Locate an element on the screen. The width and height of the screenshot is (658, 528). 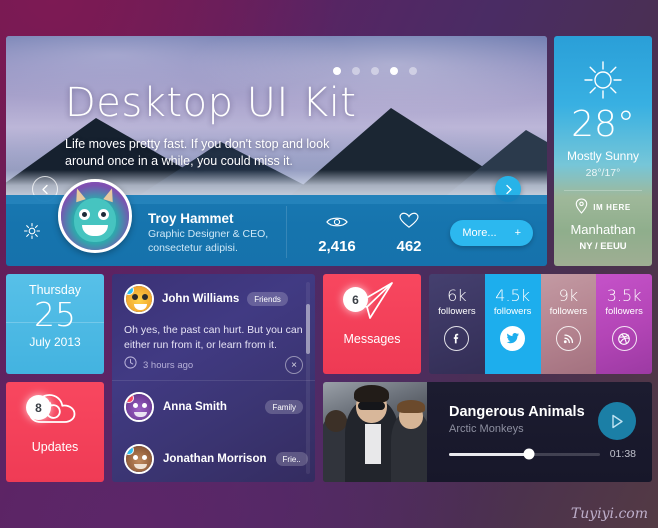
twitter-icon is located at coordinates (513, 338).